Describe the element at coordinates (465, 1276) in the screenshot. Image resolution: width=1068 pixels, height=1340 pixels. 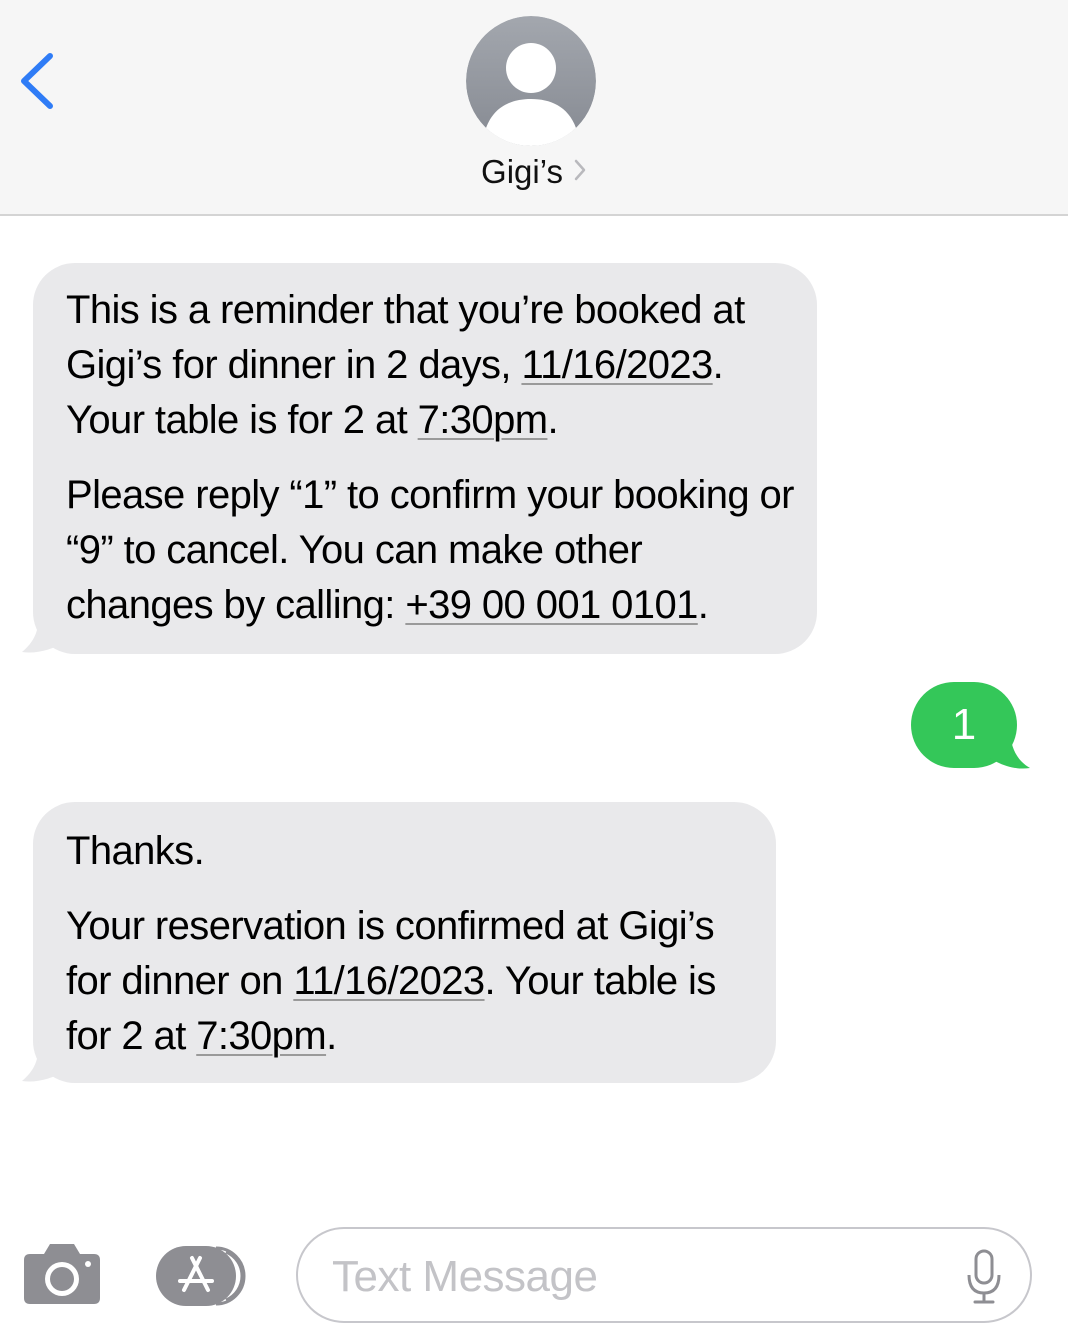
I see `message-input-placeholder: Text Message` at that location.